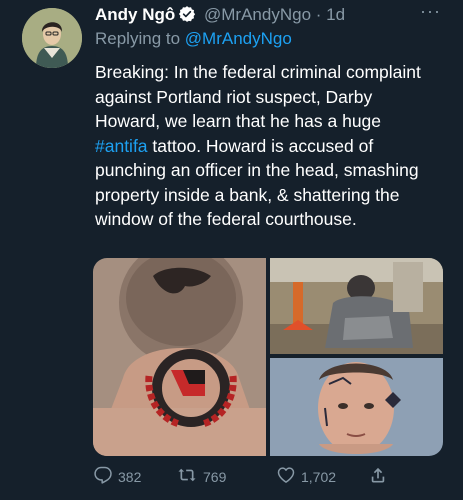 The width and height of the screenshot is (463, 500). What do you see at coordinates (187, 17) in the screenshot?
I see `verified-badge-icon` at bounding box center [187, 17].